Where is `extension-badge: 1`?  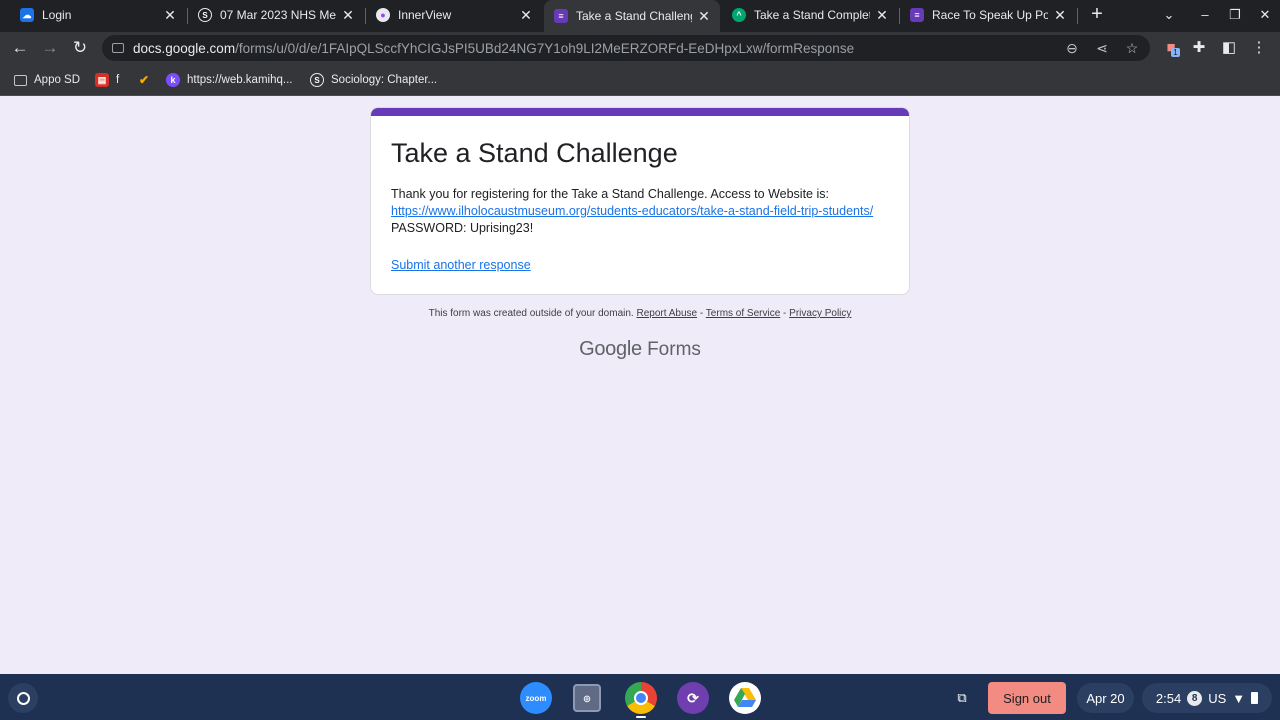
extension-badge: 1 is located at coordinates (1175, 52).